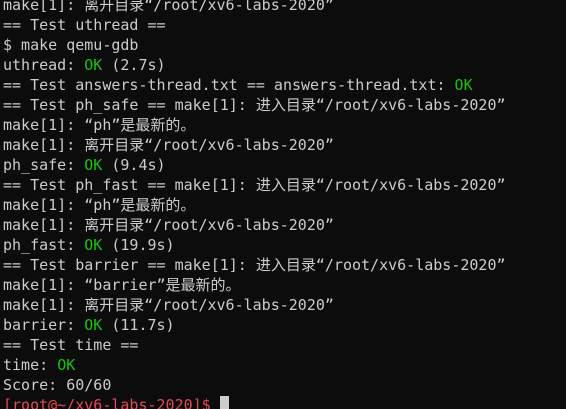 The image size is (566, 409). I want to click on output-line: Score: 60/60, so click(57, 385).